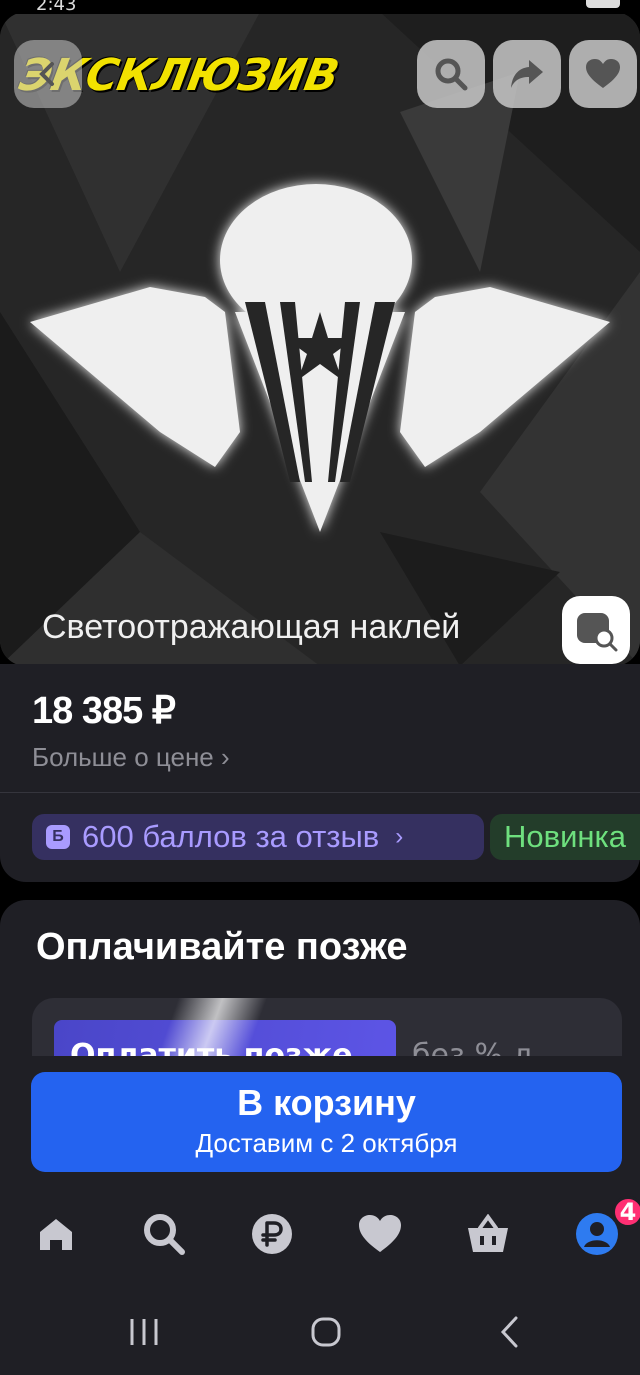  Describe the element at coordinates (56, 7) in the screenshot. I see `status-time: 2:43` at that location.